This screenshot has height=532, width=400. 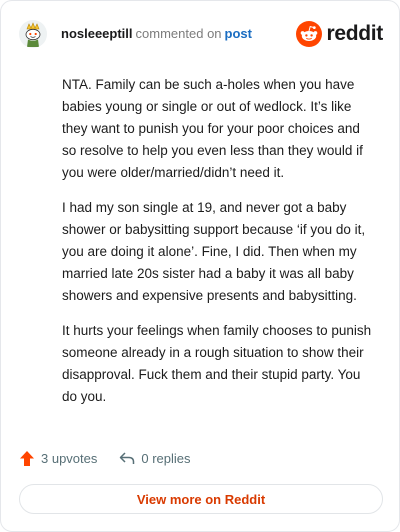 I want to click on reddit-brand: reddit, so click(x=339, y=34).